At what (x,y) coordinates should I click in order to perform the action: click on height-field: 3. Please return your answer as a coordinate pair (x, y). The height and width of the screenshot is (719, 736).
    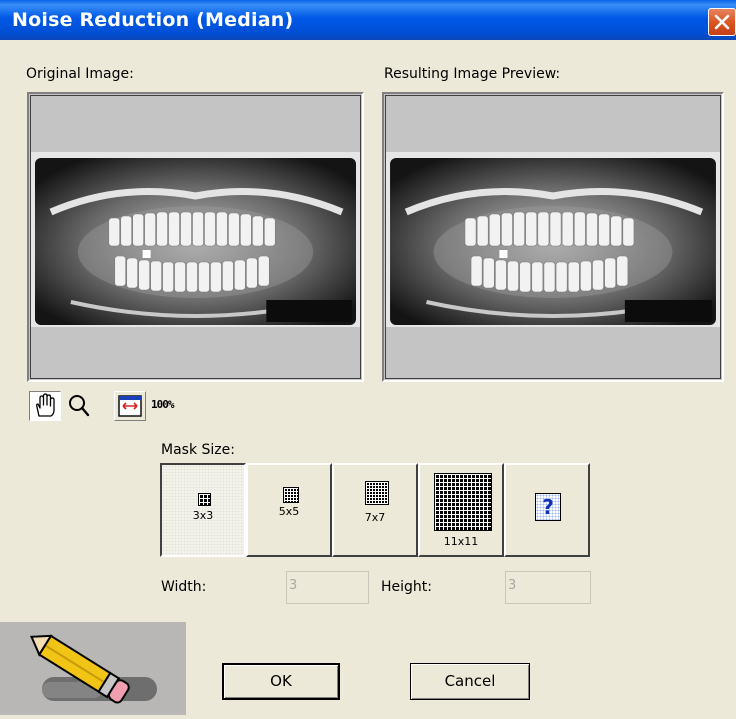
    Looking at the image, I should click on (548, 587).